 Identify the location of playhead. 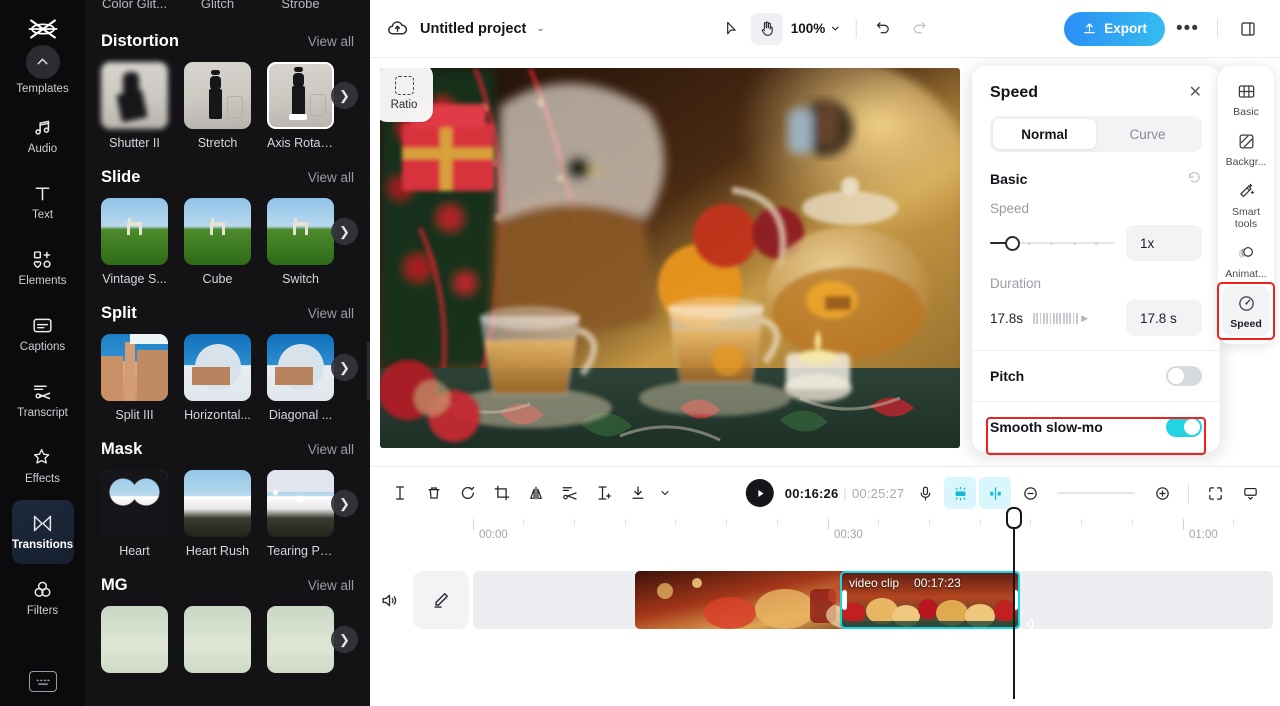
(1014, 603).